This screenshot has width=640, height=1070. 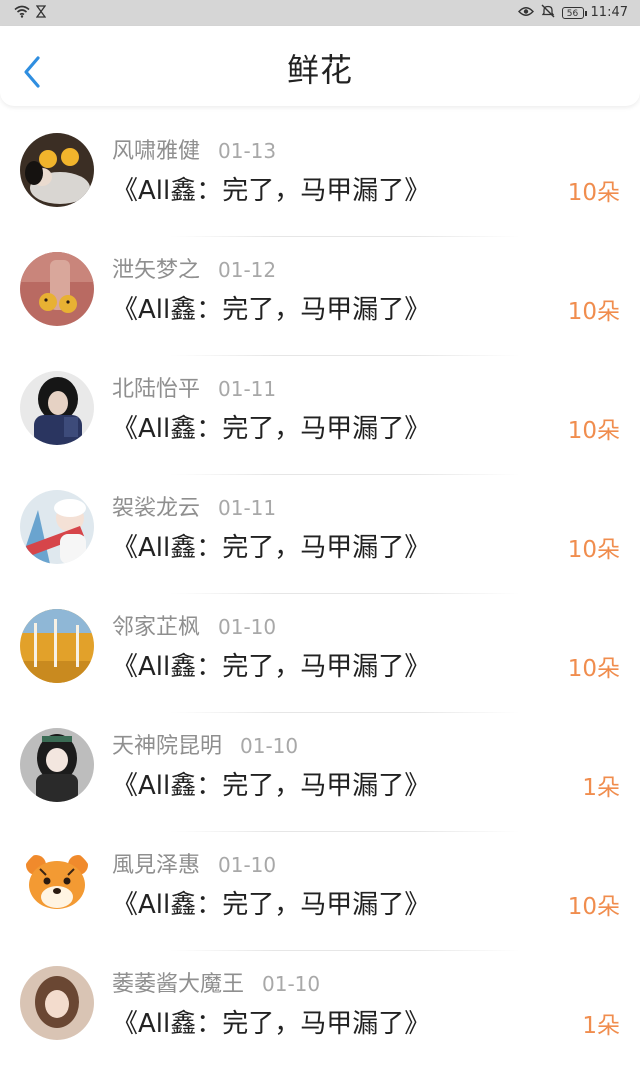 What do you see at coordinates (156, 865) in the screenshot?
I see `user-name-text: 風見泽惠` at bounding box center [156, 865].